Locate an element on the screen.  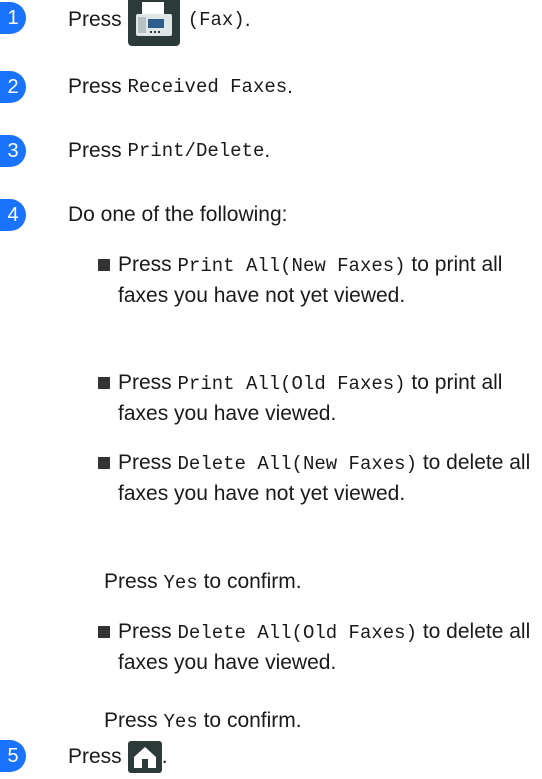
print-all-old-code: Print All(Old Faxes) is located at coordinates (291, 384).